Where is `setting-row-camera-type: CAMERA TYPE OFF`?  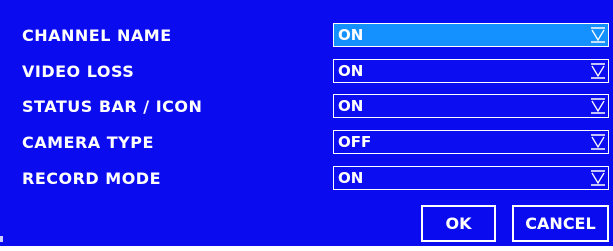
setting-row-camera-type: CAMERA TYPE OFF is located at coordinates (306, 143).